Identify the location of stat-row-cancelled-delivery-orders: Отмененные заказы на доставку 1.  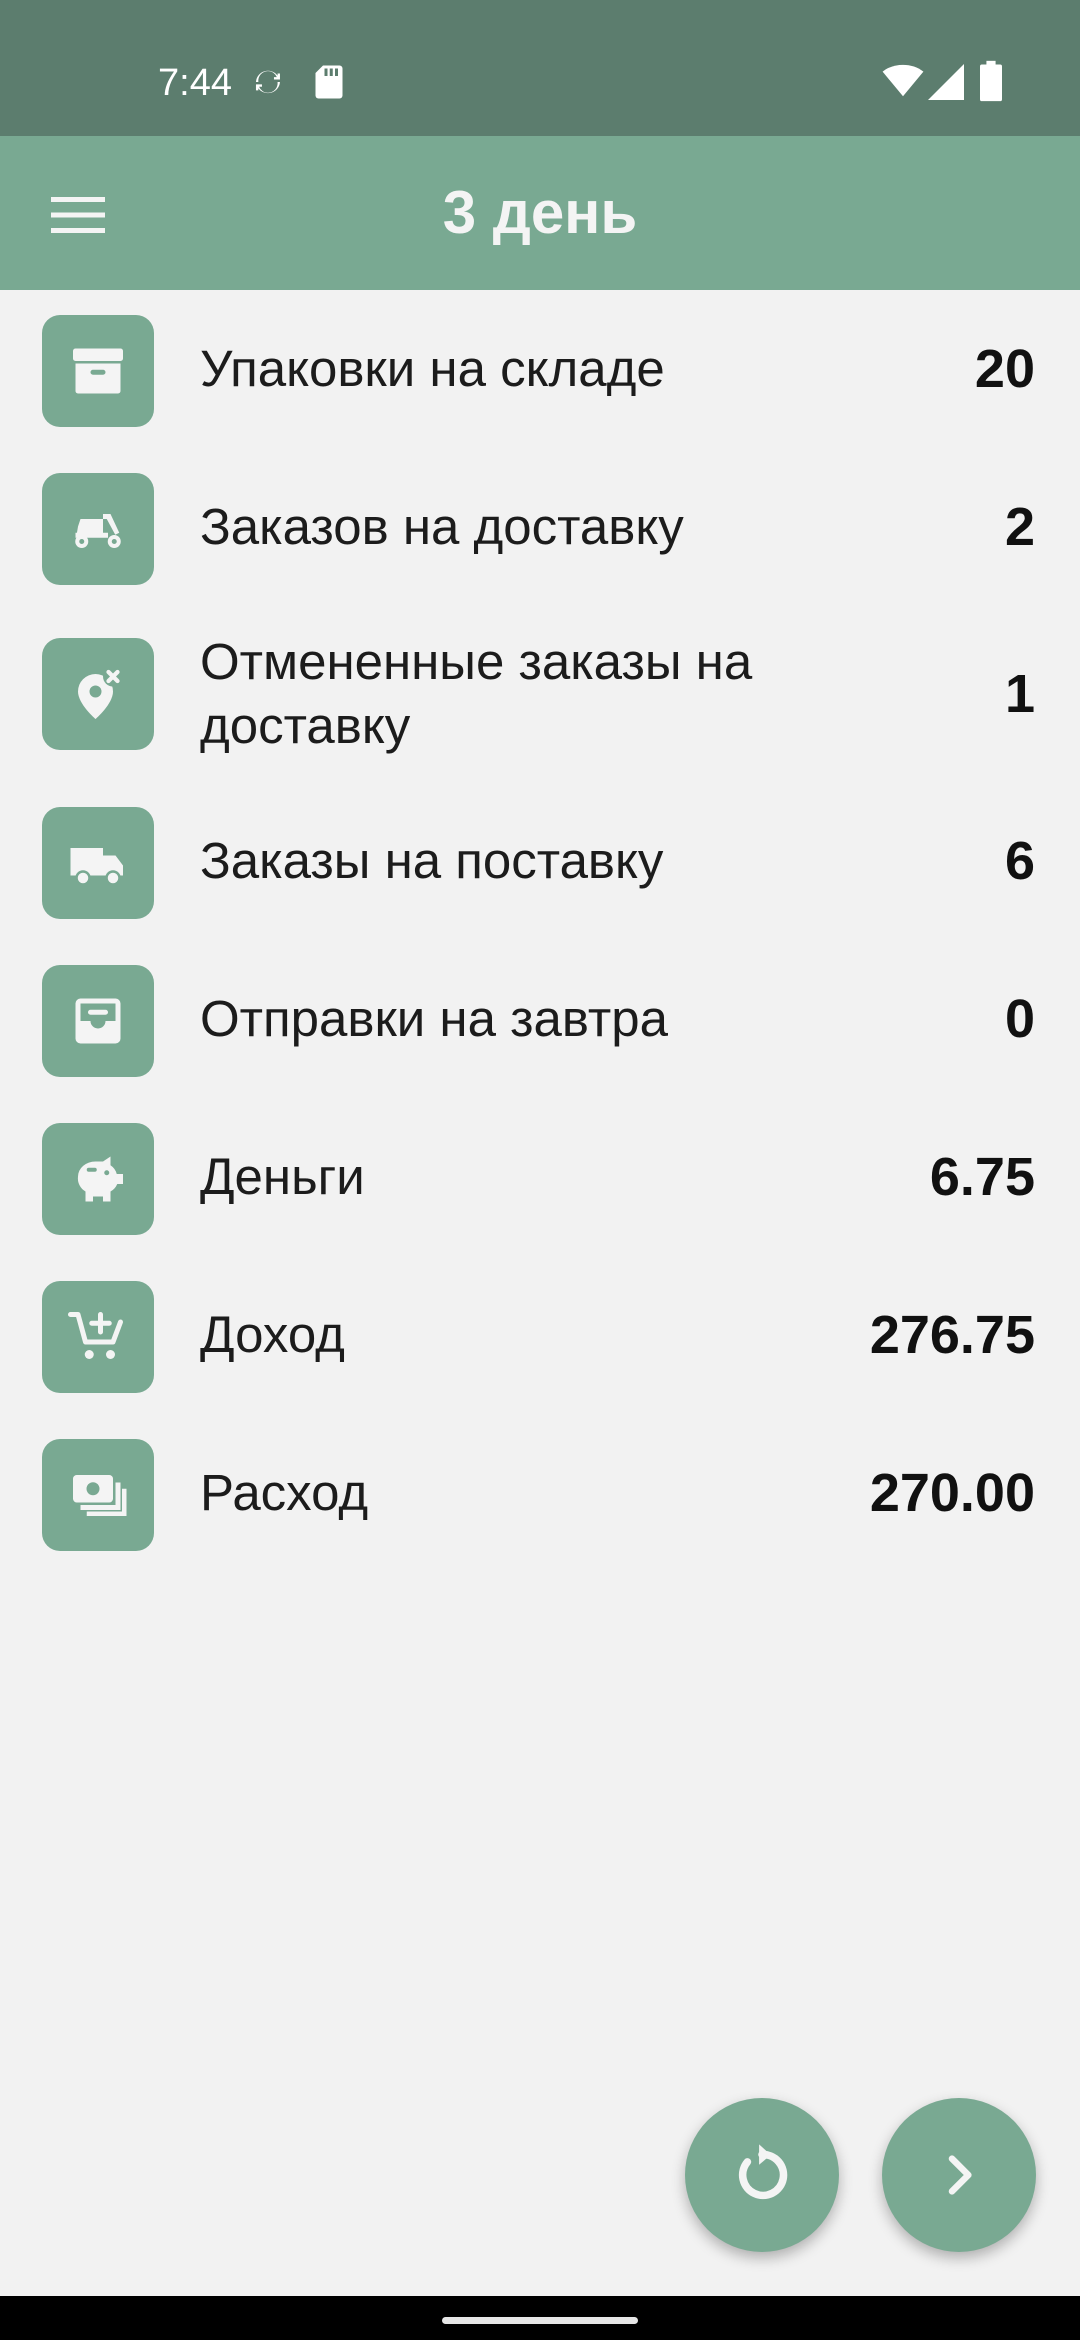
(540, 694).